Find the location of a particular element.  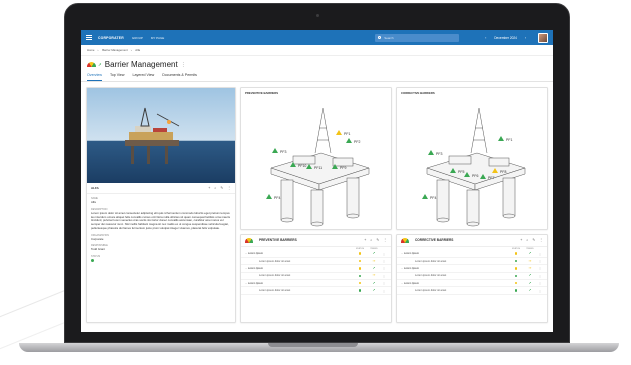

preventive-rig-diagram: PF1 PF2 PF3 PF10 PF11 PF9 PF4 is located at coordinates (318, 167).